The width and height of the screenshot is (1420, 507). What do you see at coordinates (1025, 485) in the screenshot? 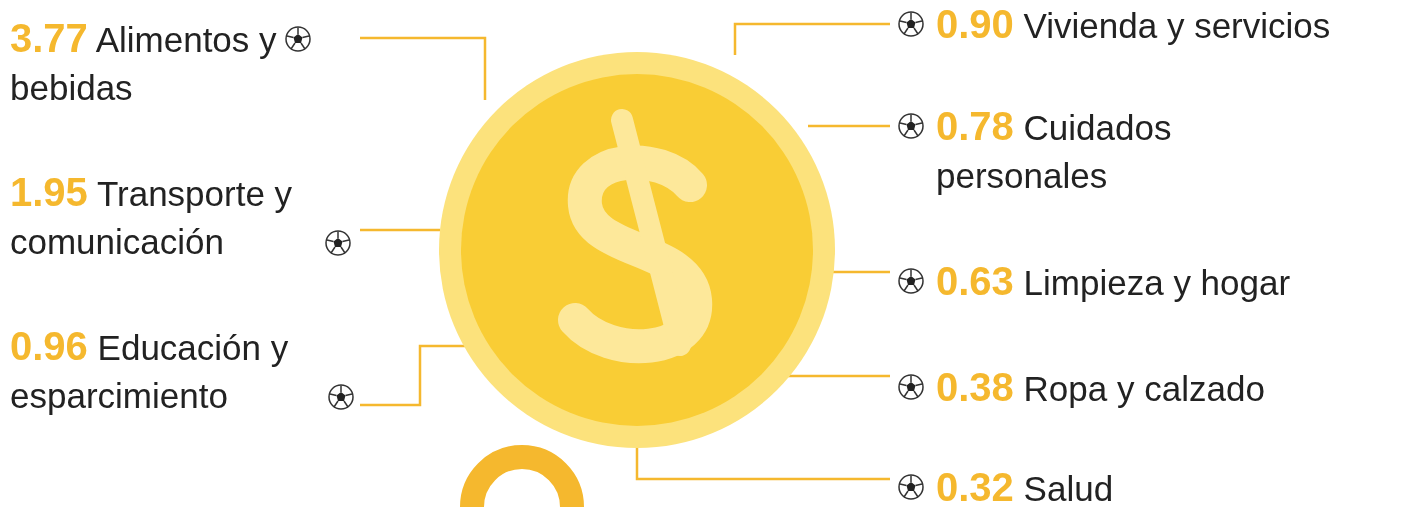
I see `category-label: 0.32 Salud` at bounding box center [1025, 485].